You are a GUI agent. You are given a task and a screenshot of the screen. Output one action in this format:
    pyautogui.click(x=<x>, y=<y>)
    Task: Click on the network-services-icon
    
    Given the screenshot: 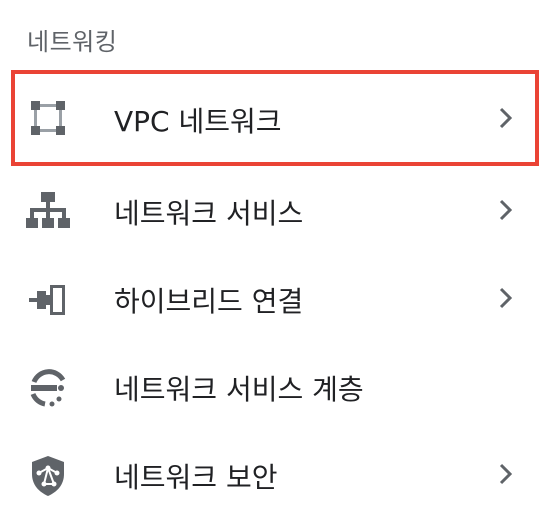 What is the action you would take?
    pyautogui.click(x=48, y=210)
    